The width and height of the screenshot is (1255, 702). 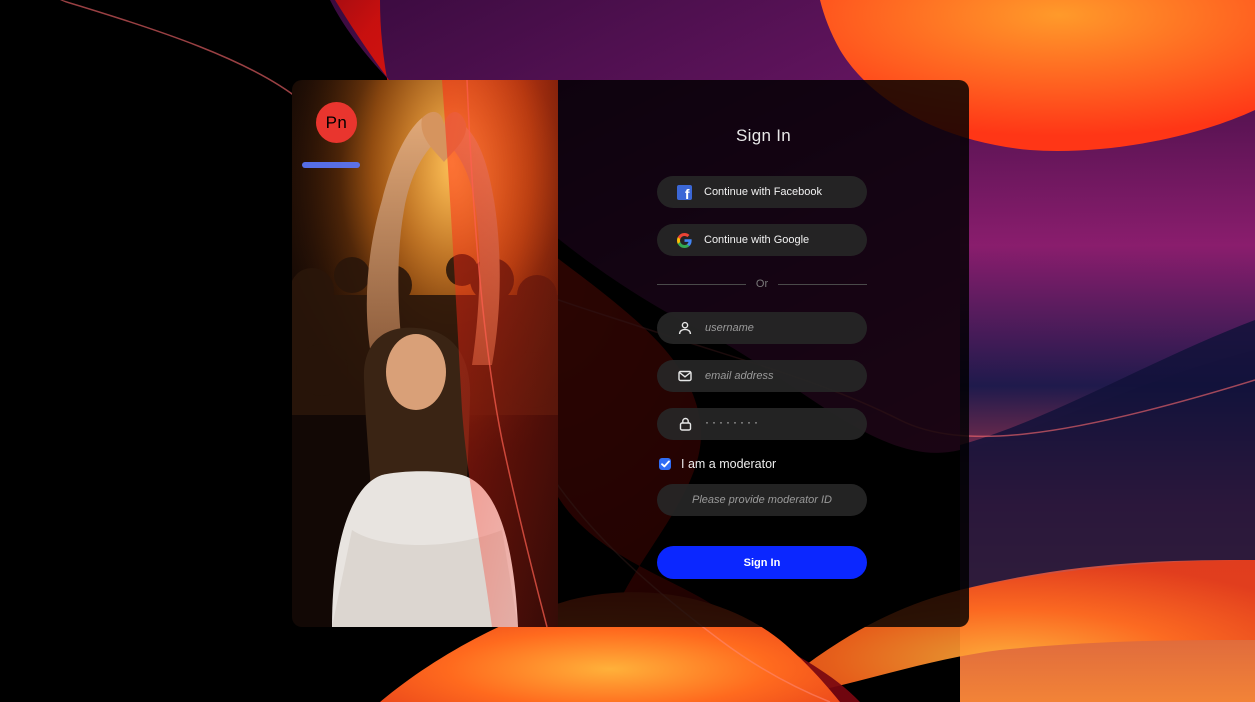 I want to click on moderator-checkbox, so click(x=665, y=464).